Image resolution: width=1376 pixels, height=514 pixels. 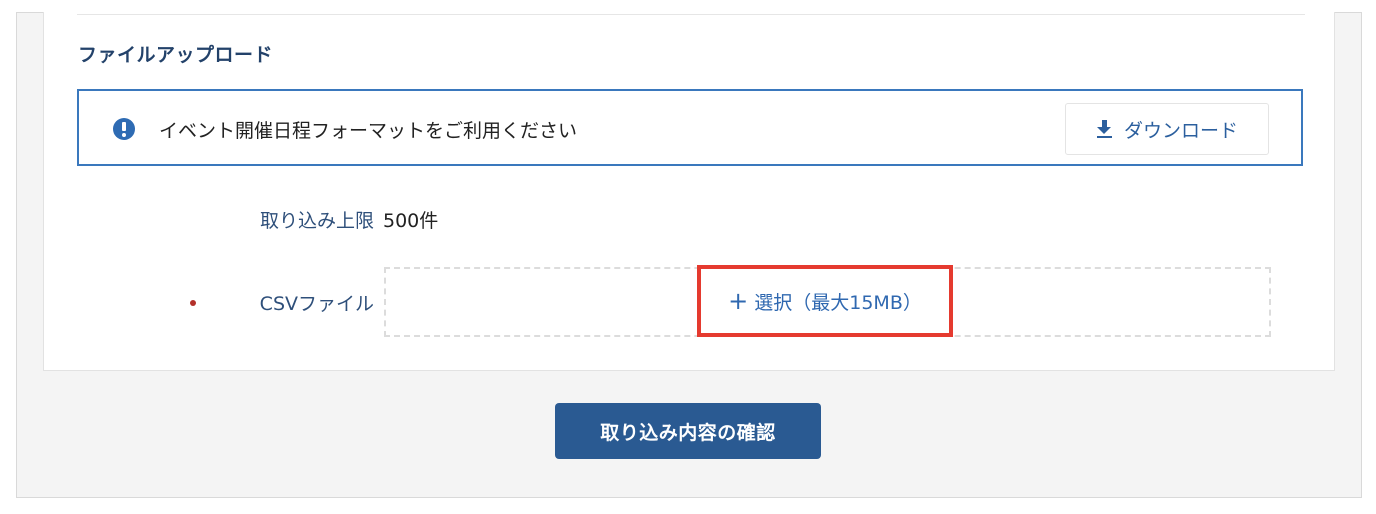 What do you see at coordinates (691, 14) in the screenshot?
I see `divider` at bounding box center [691, 14].